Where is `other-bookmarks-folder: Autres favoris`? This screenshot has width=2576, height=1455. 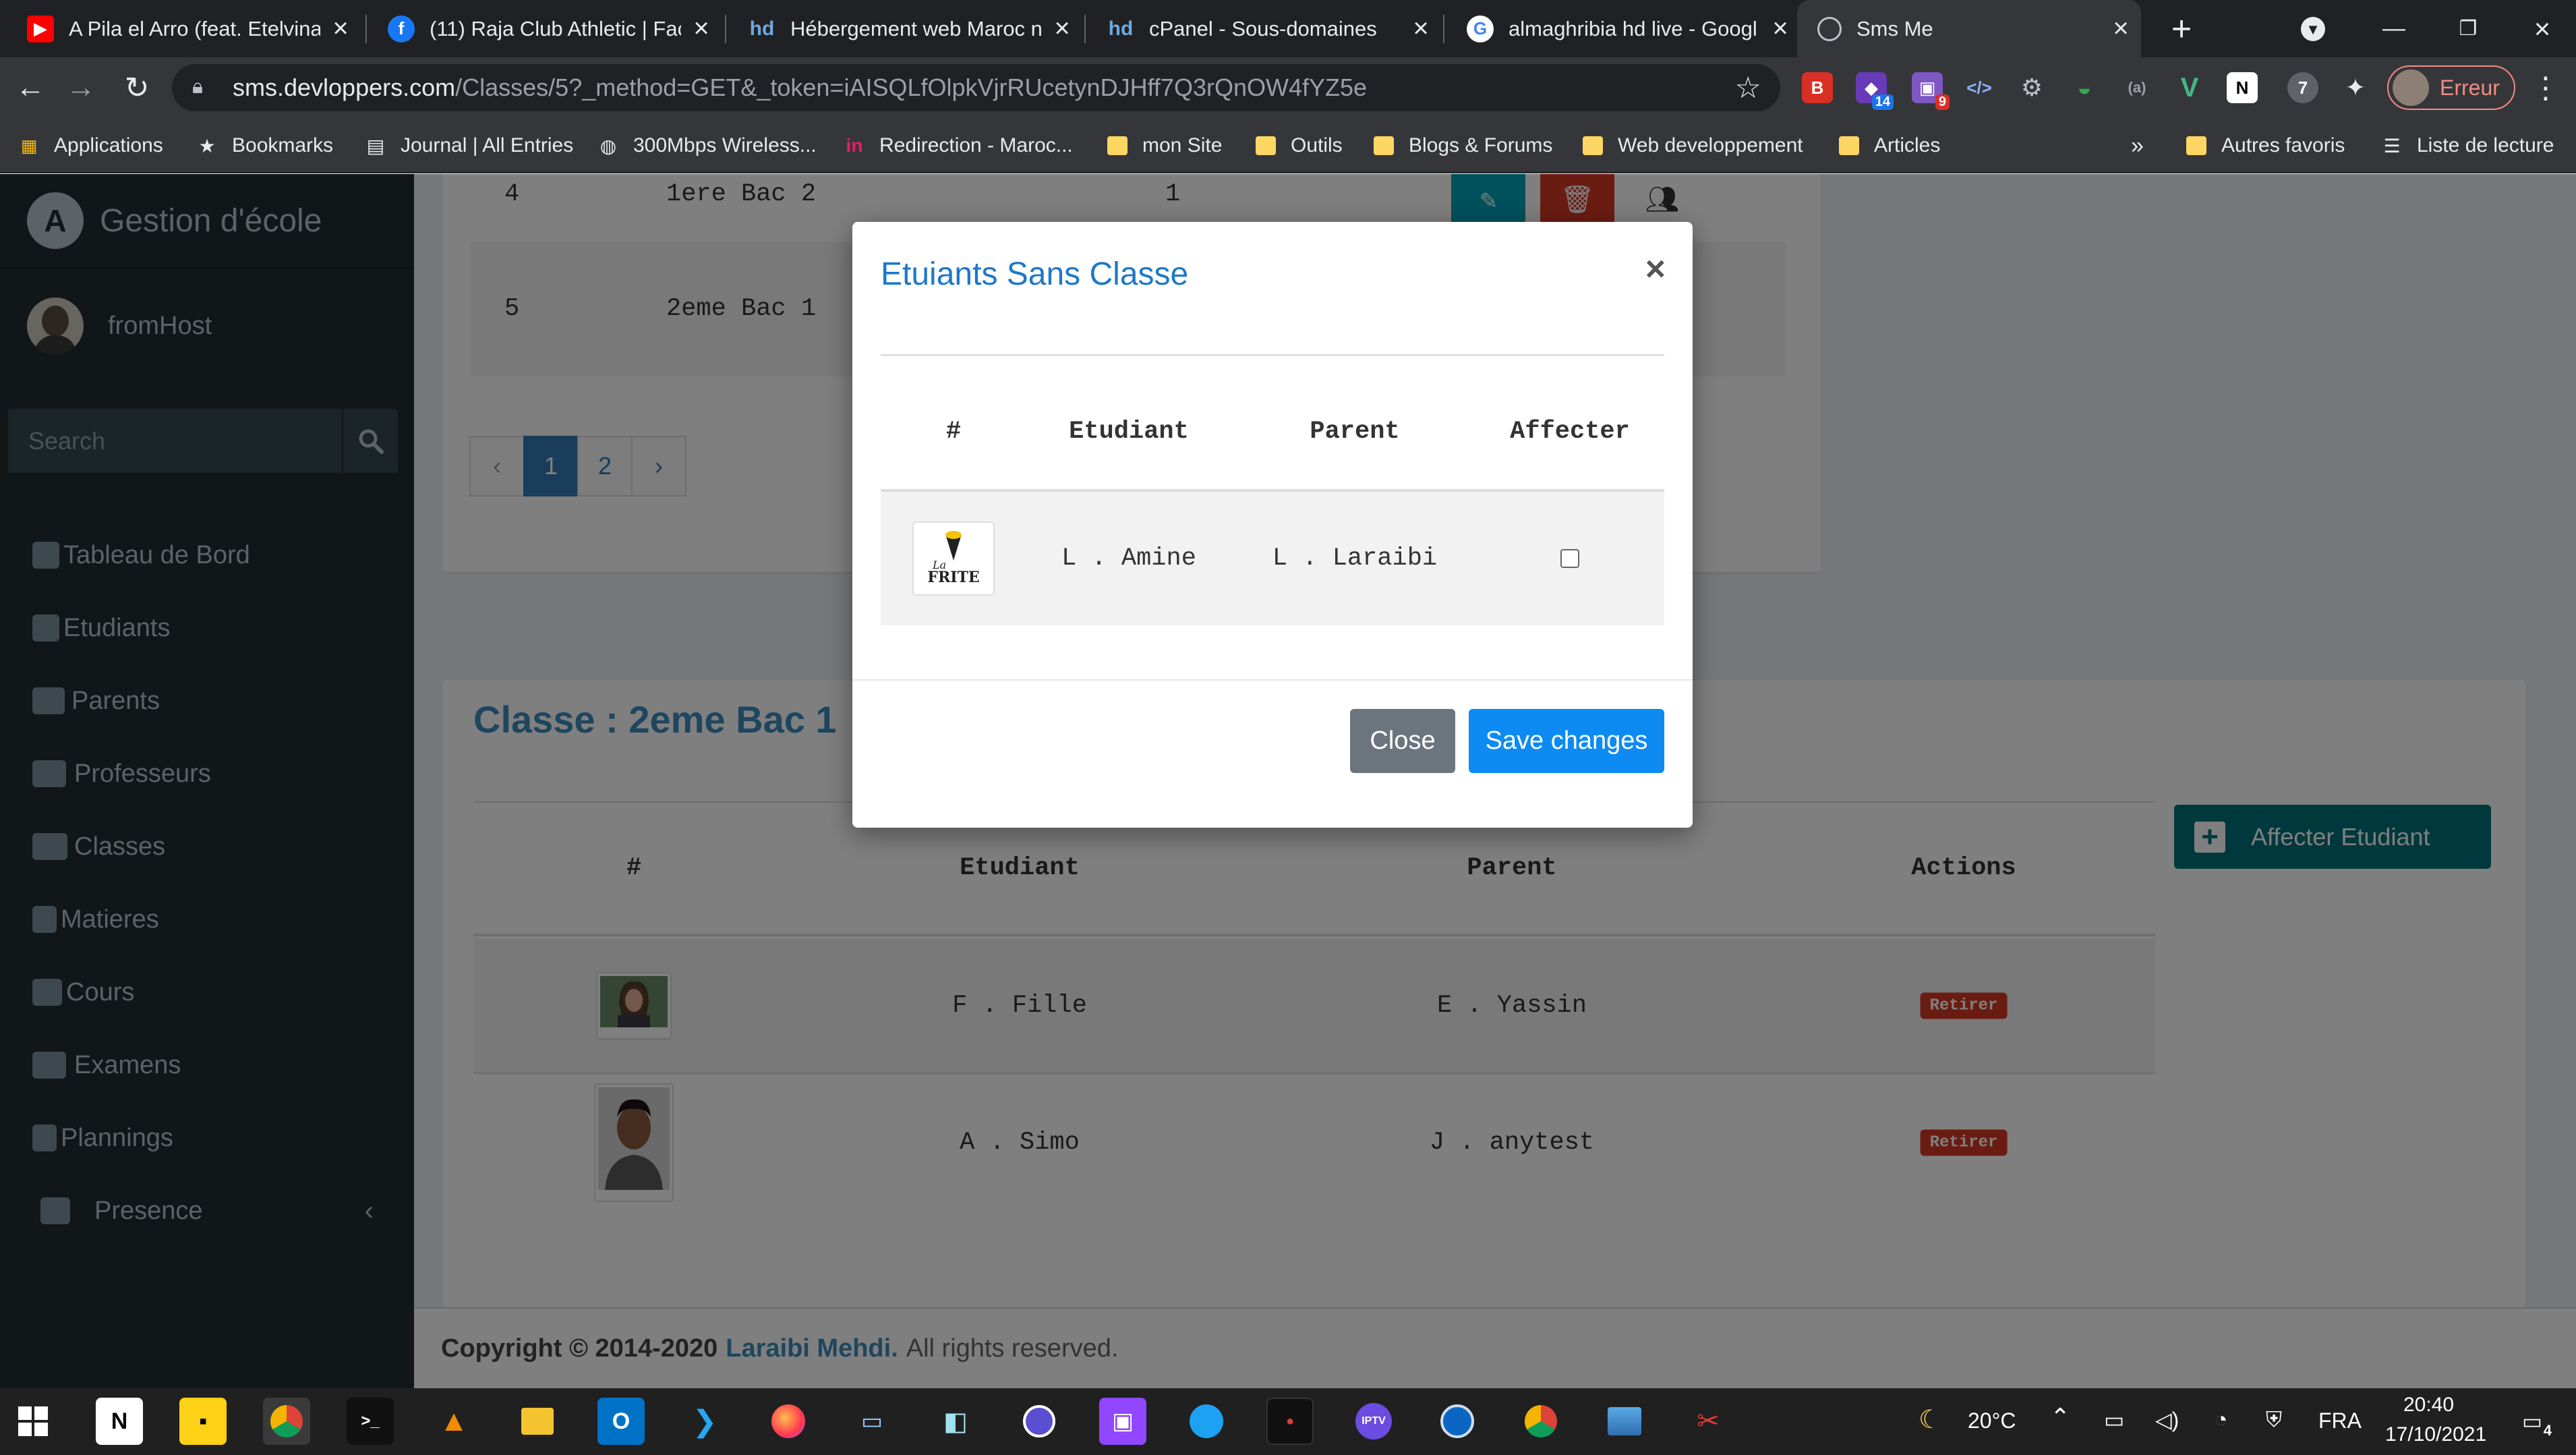
other-bookmarks-folder: Autres favoris is located at coordinates (2265, 145).